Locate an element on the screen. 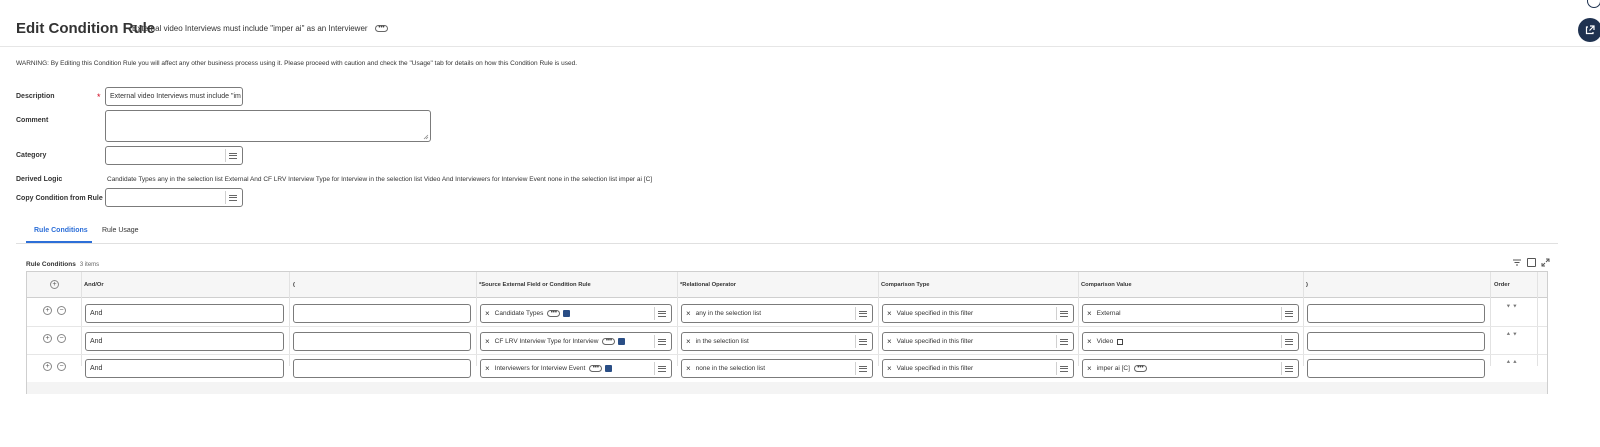 Image resolution: width=1600 pixels, height=447 pixels. source-field-prompt: × Candidate Types ••• is located at coordinates (576, 313).